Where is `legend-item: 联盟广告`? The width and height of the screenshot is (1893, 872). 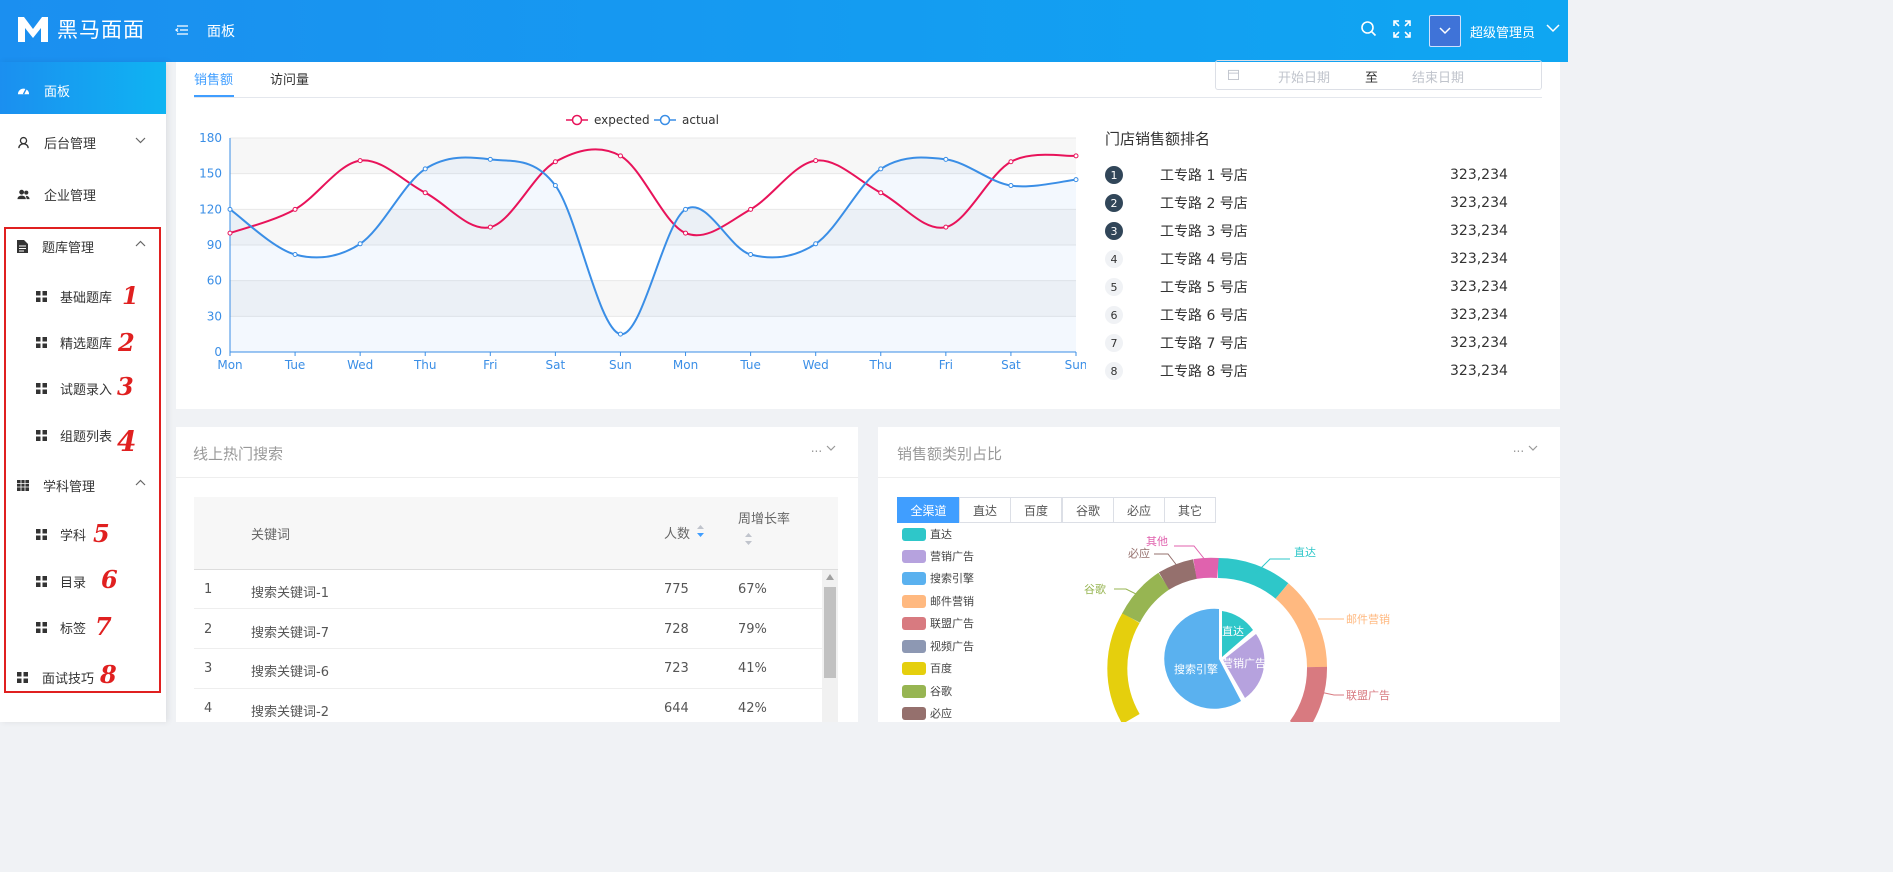 legend-item: 联盟广告 is located at coordinates (938, 623).